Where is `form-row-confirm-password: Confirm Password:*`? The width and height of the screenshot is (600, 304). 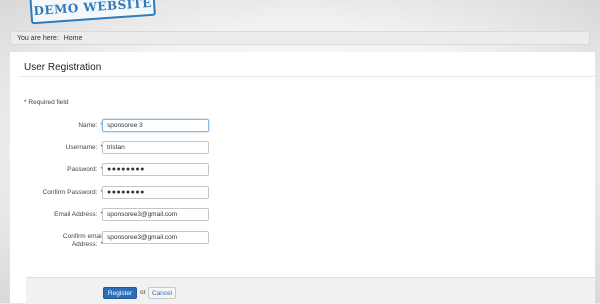 form-row-confirm-password: Confirm Password:* is located at coordinates (302, 193).